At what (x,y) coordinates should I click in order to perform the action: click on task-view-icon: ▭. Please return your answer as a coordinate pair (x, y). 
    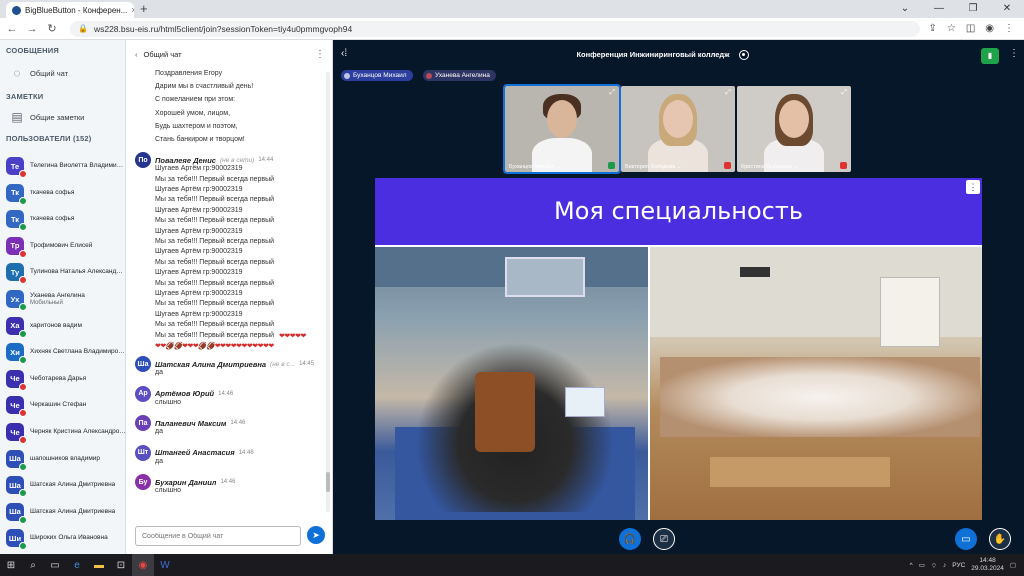
    Looking at the image, I should click on (55, 565).